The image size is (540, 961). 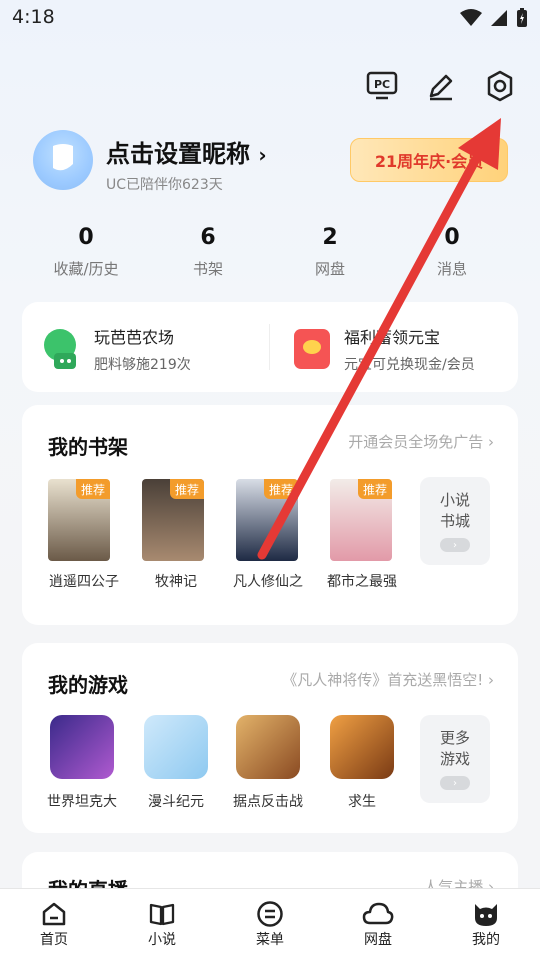 I want to click on bottom-nav: 首页 小说 菜单 网盘 我的, so click(x=270, y=924).